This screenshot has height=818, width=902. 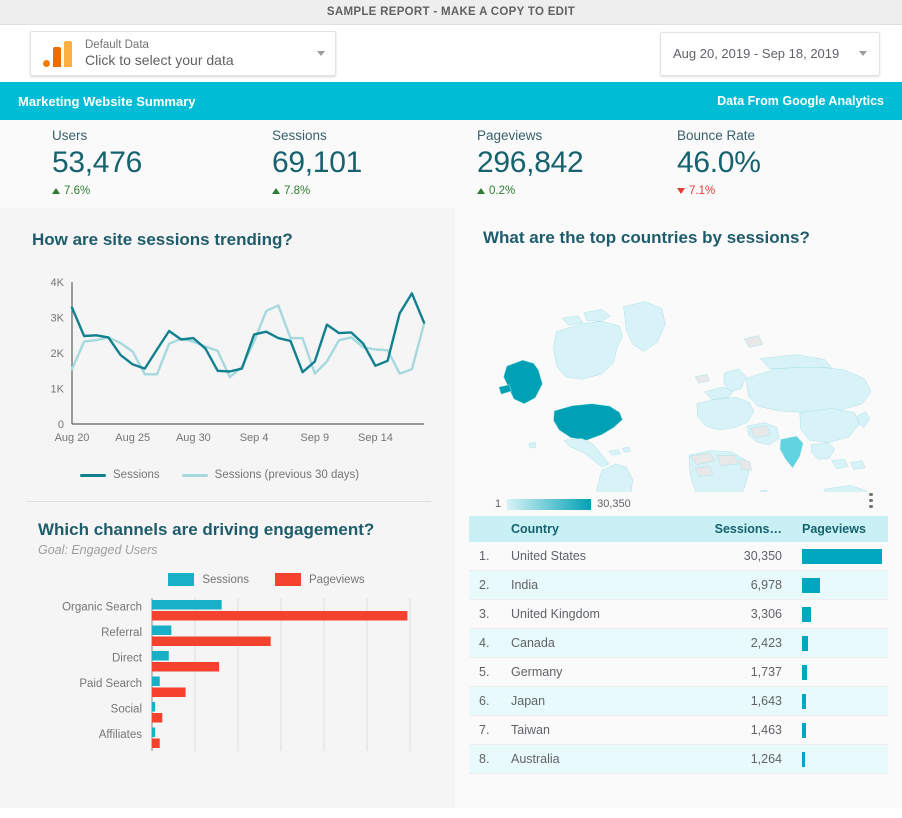 What do you see at coordinates (678, 556) in the screenshot?
I see `table-row: 1. United States 30,350` at bounding box center [678, 556].